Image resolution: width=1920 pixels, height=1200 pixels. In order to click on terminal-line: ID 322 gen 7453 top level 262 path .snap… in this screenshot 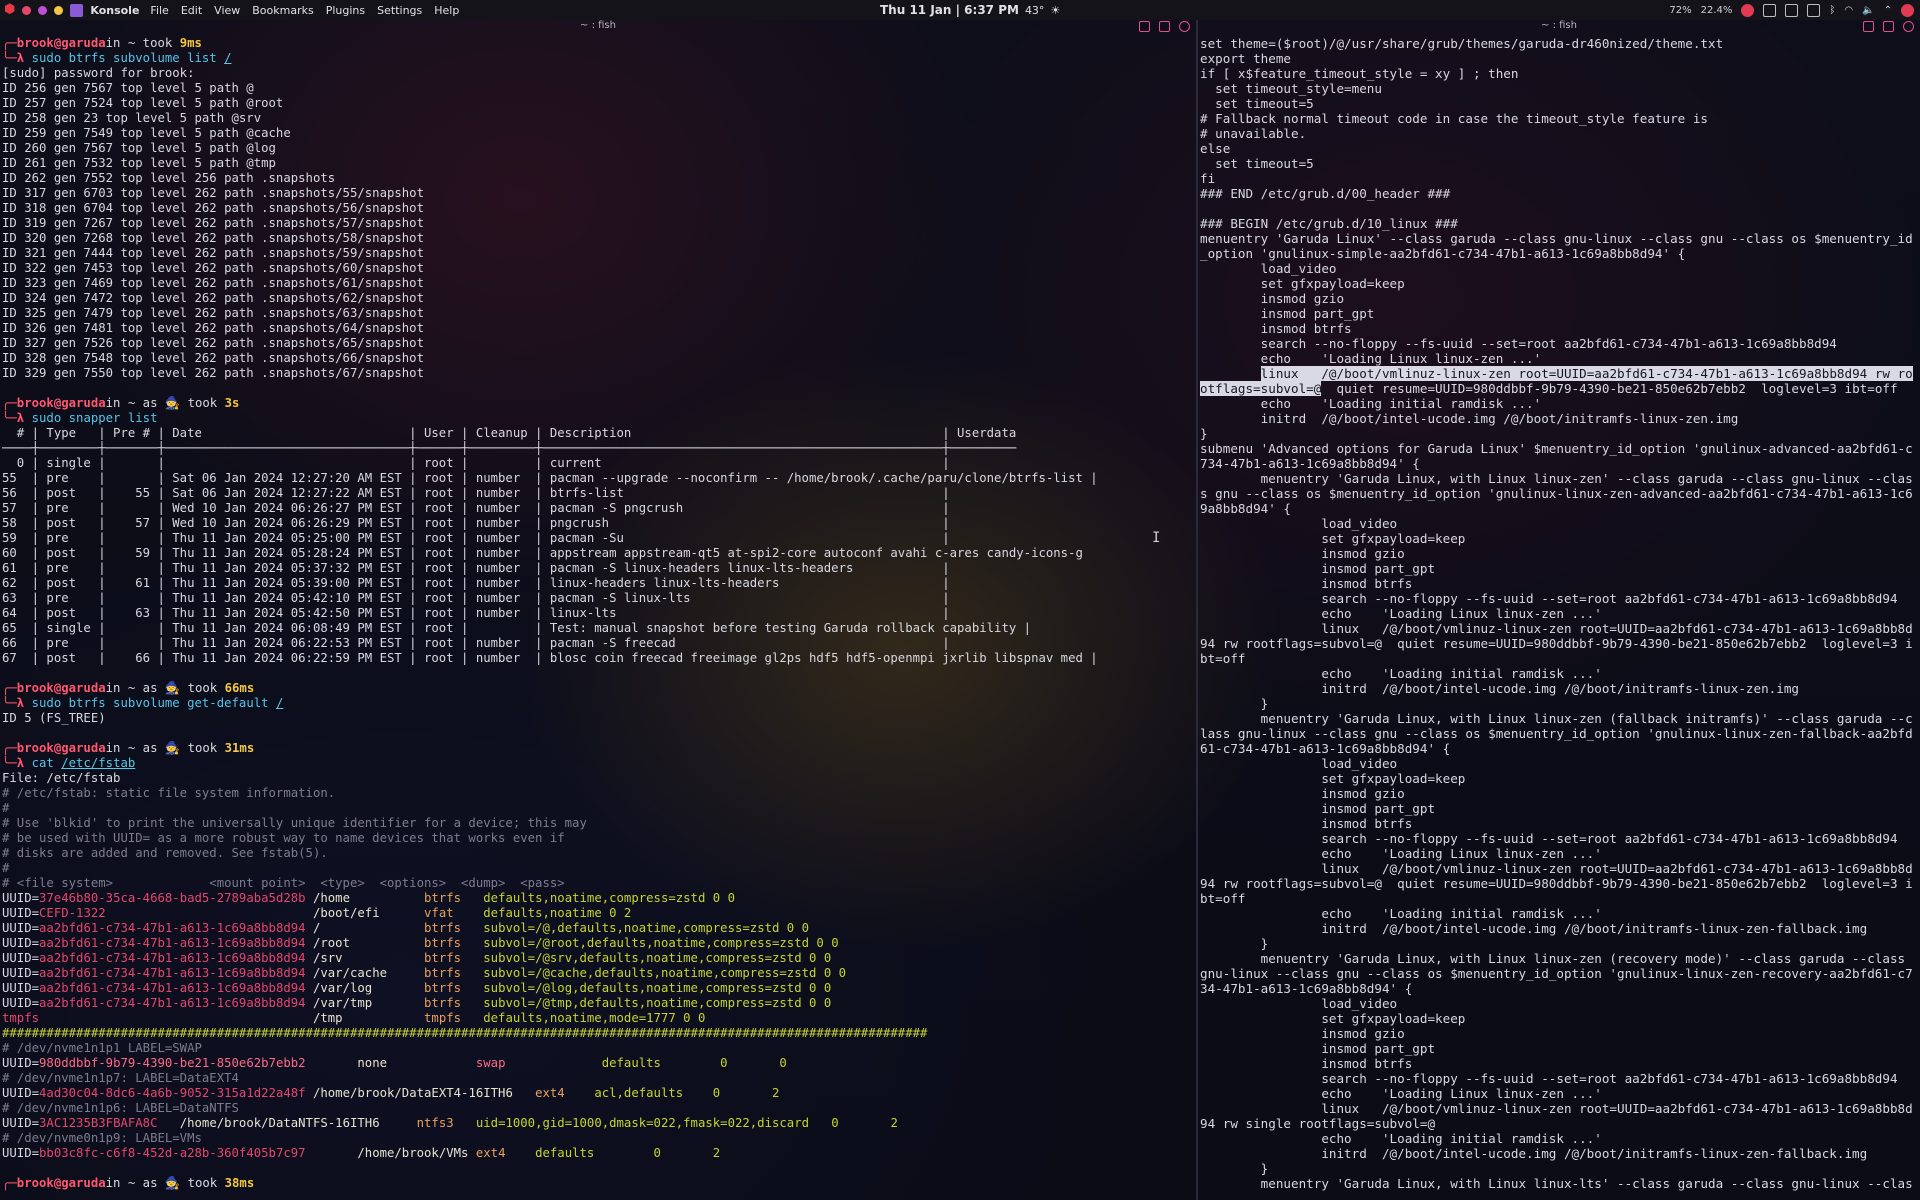, I will do `click(599, 268)`.